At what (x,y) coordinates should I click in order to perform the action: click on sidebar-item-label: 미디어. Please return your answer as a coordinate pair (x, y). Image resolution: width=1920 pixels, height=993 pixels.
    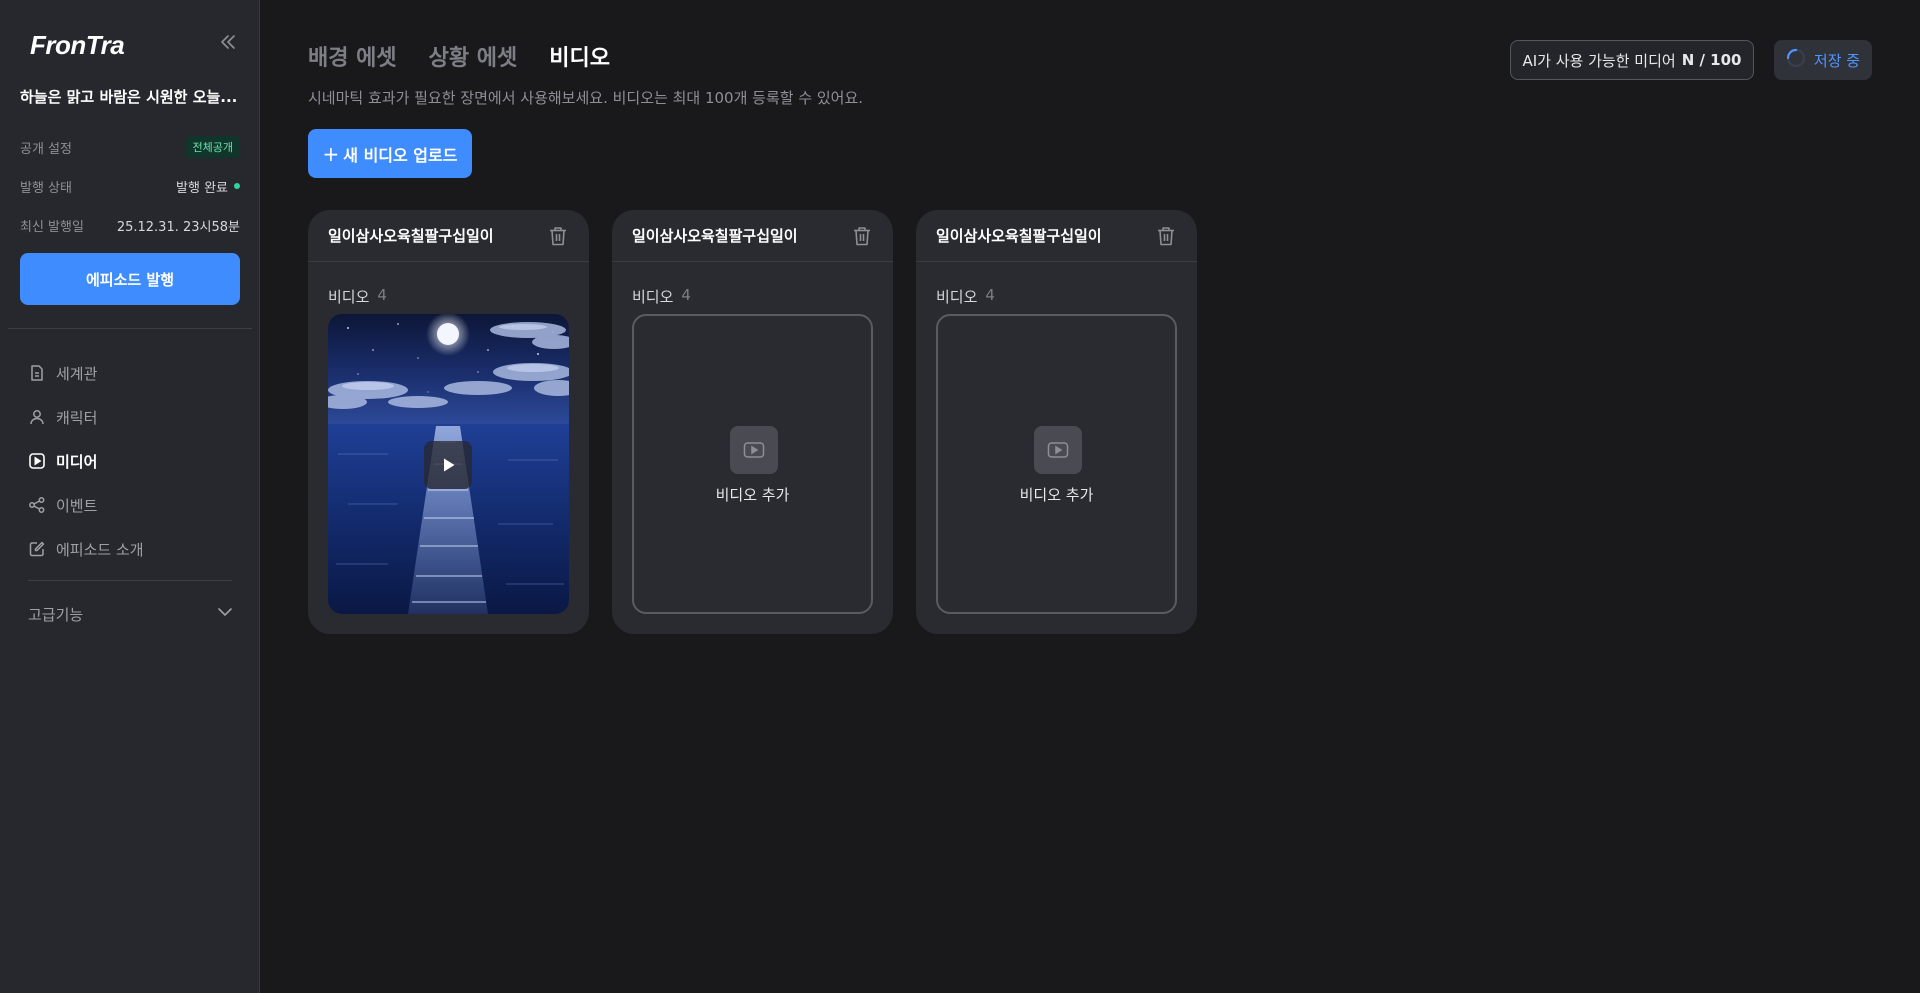
    Looking at the image, I should click on (77, 461).